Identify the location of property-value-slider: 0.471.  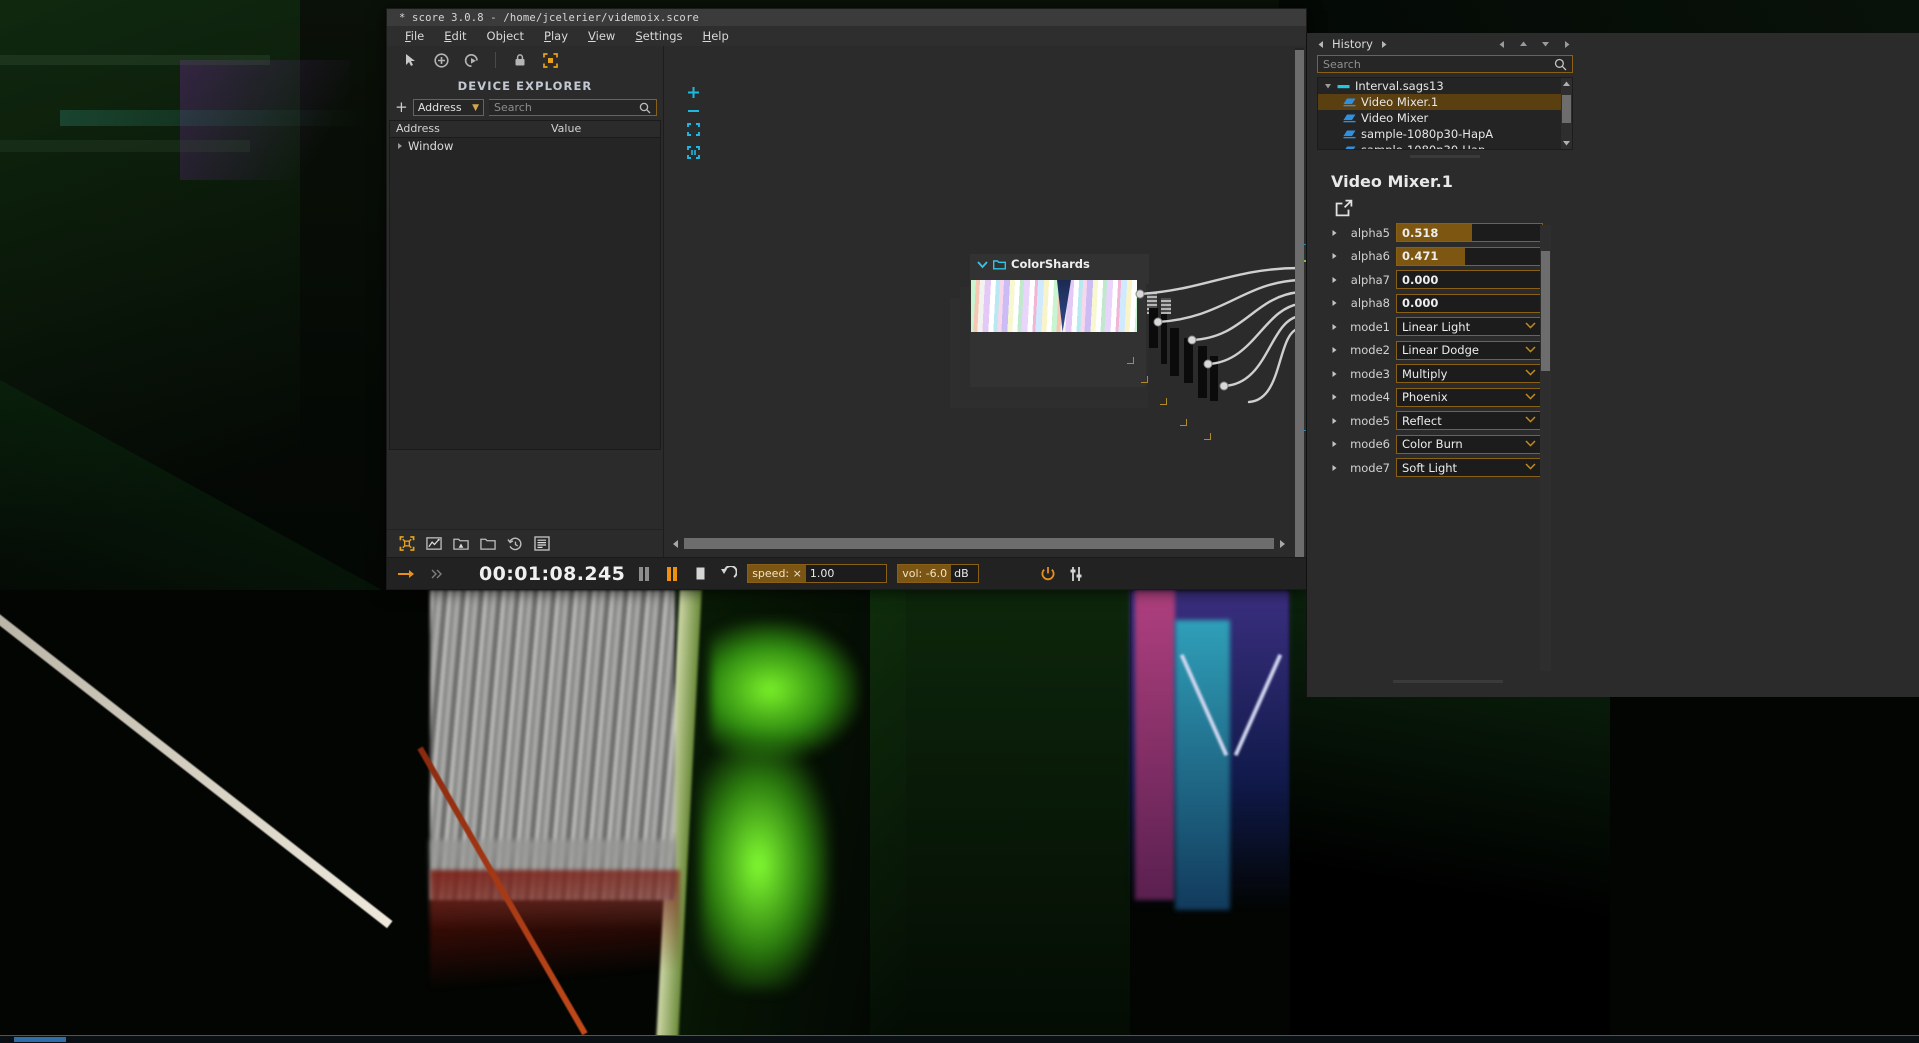
(1469, 256).